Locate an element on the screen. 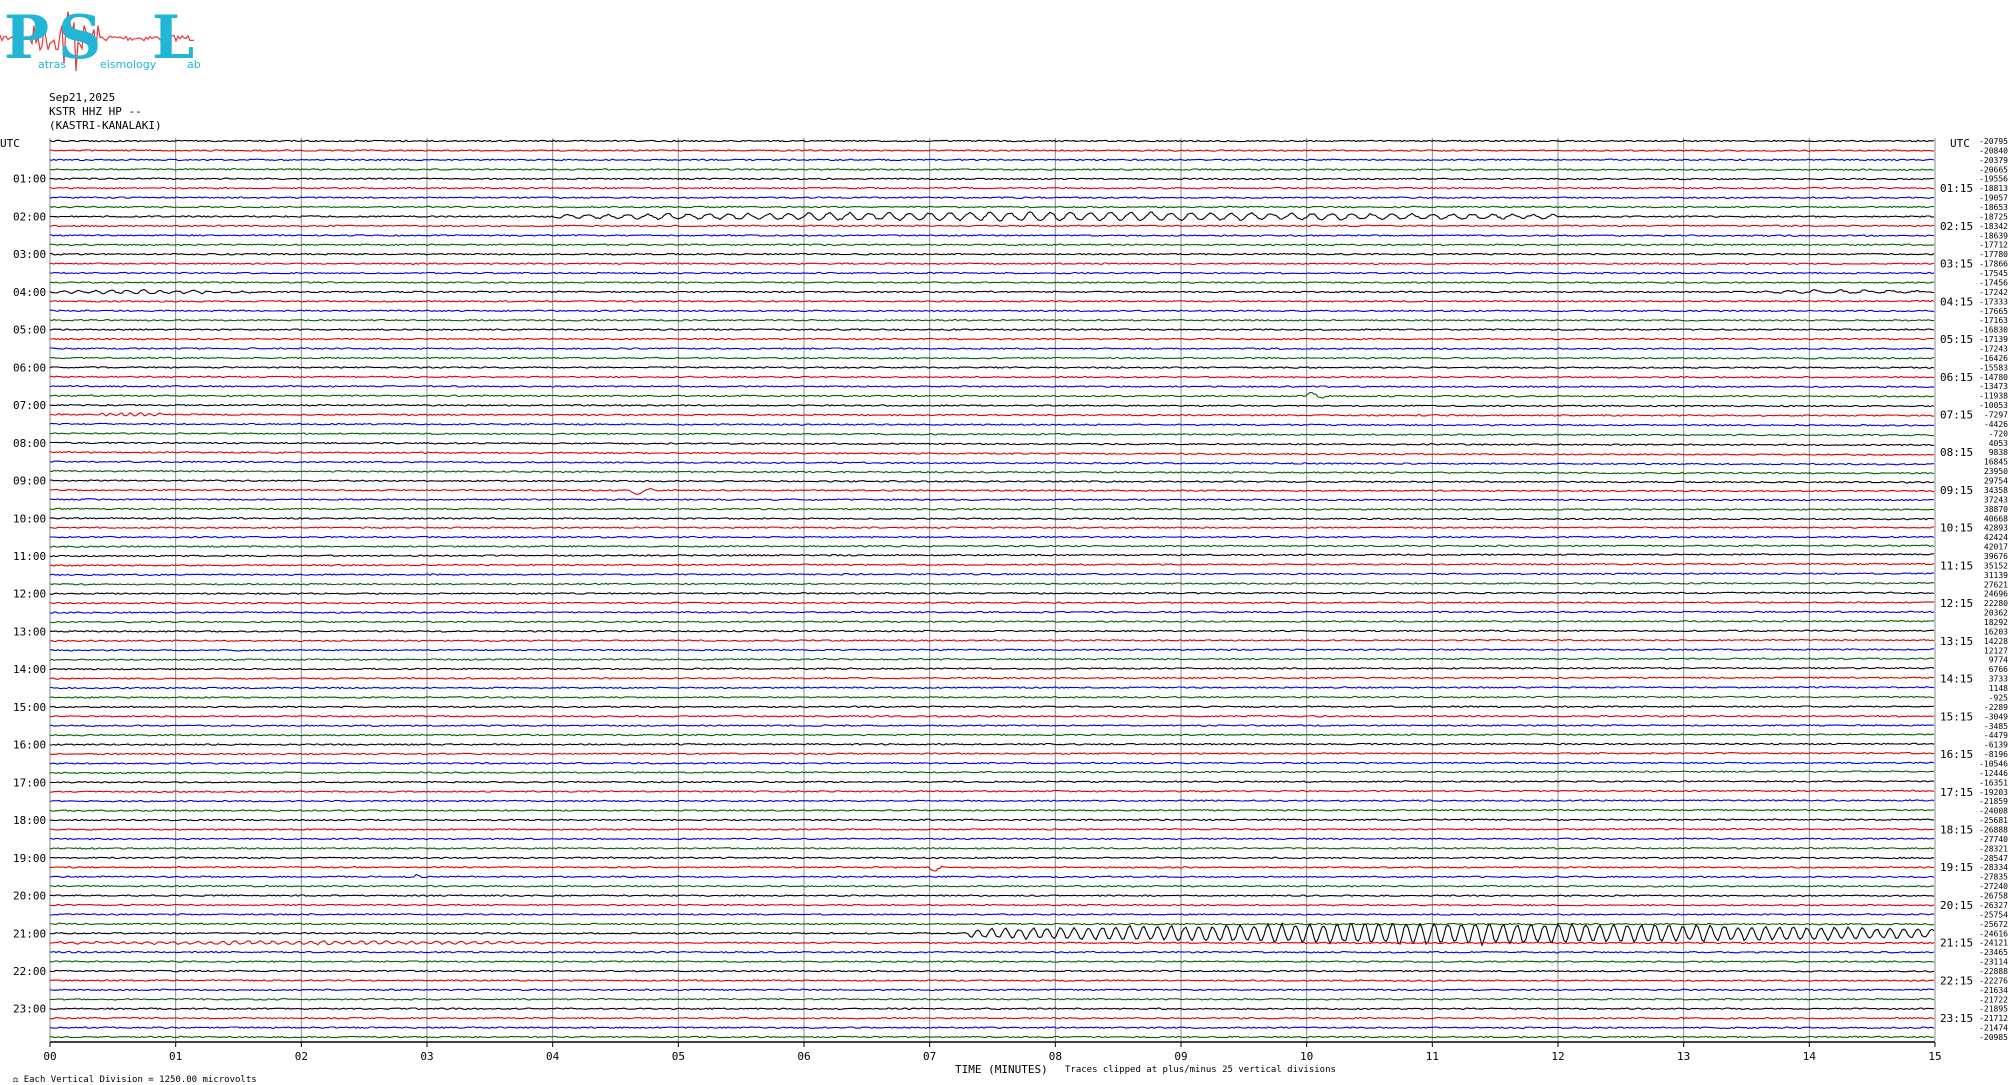 The image size is (2010, 1085). trace-offset-value: -19057 is located at coordinates (1993, 198).